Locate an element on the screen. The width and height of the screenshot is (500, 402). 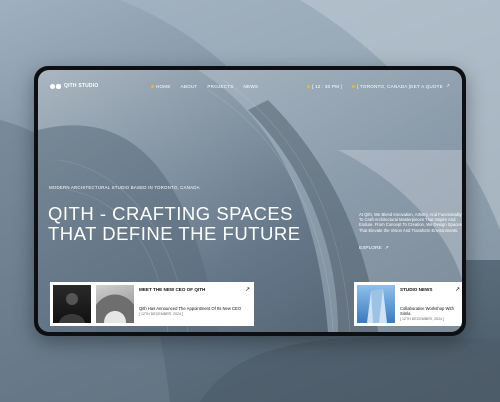
location-dot-icon is located at coordinates (354, 86).